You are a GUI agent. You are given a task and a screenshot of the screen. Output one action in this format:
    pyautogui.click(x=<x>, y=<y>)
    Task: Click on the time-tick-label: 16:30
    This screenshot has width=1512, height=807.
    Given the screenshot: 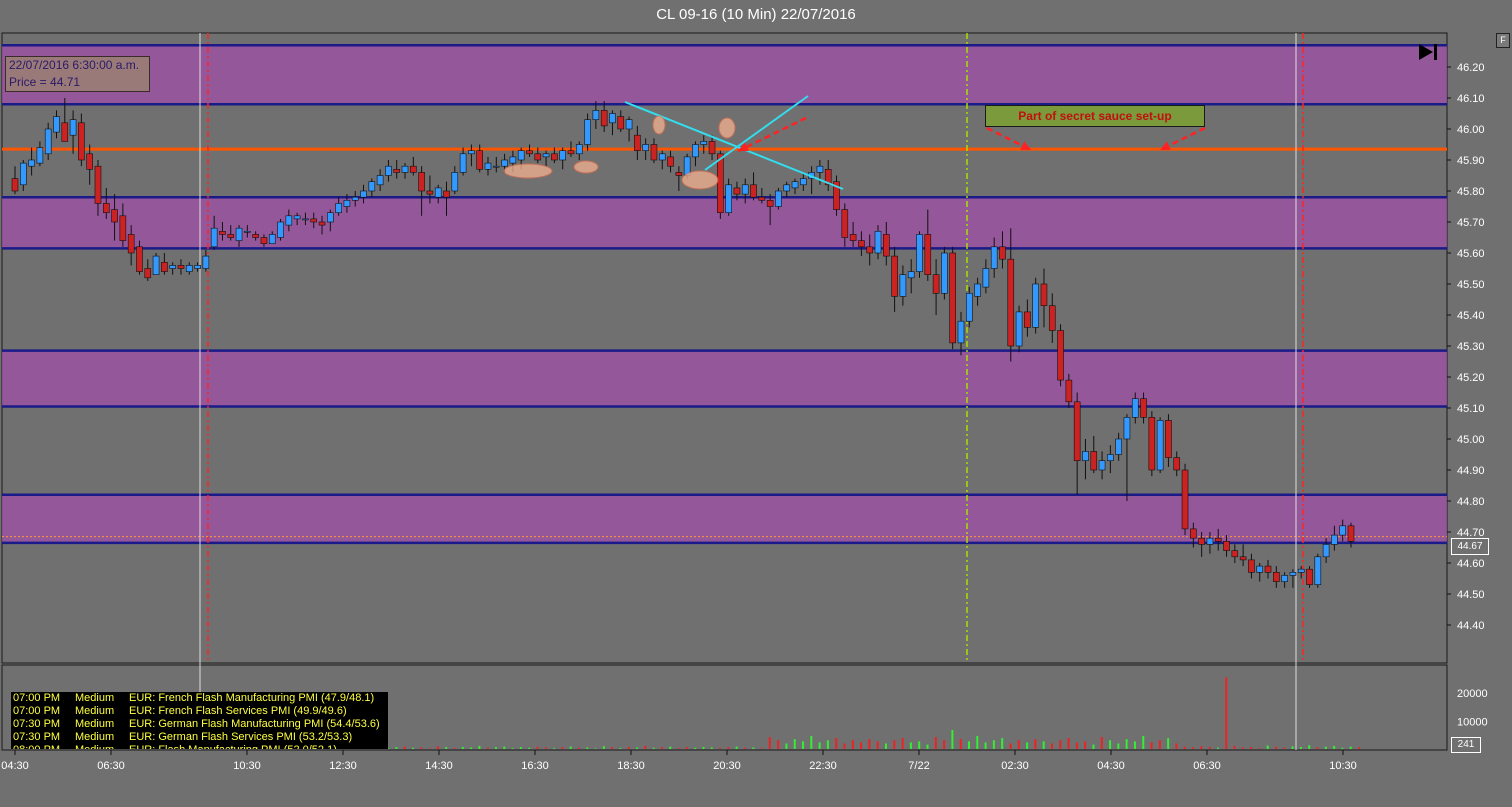 What is the action you would take?
    pyautogui.click(x=535, y=766)
    